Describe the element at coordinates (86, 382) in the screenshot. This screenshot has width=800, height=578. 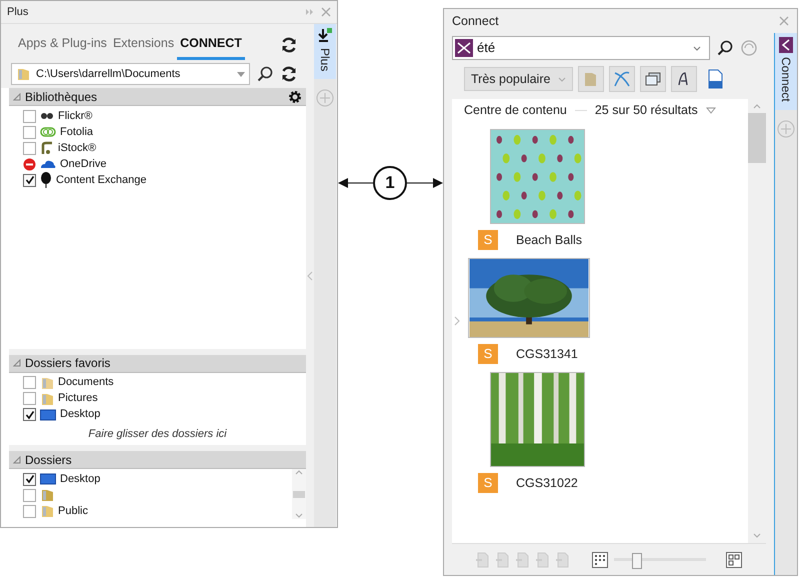
I see `list-item-label: Documents` at that location.